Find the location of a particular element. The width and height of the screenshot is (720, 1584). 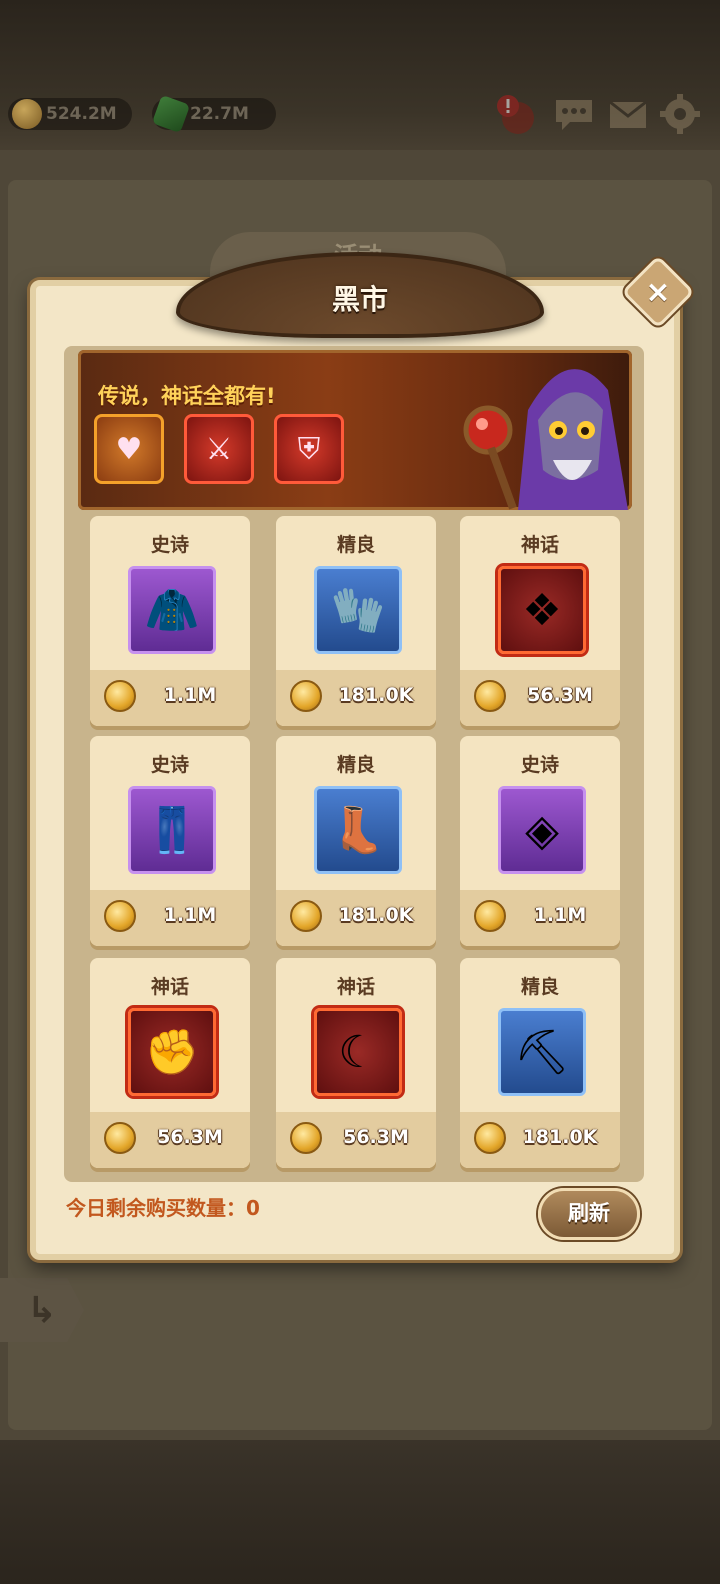

gem-counter: 22.7M is located at coordinates (213, 114).